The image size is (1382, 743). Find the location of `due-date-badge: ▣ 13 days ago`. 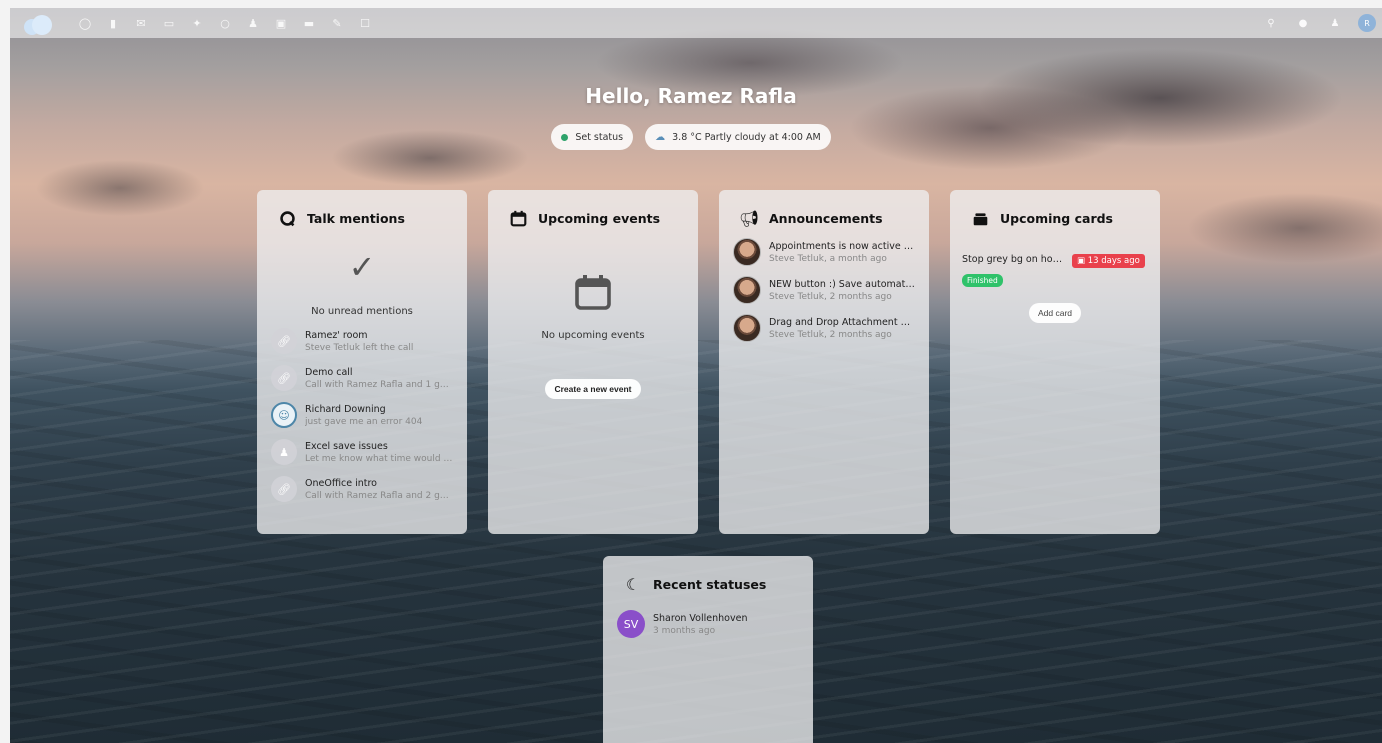

due-date-badge: ▣ 13 days ago is located at coordinates (1108, 261).